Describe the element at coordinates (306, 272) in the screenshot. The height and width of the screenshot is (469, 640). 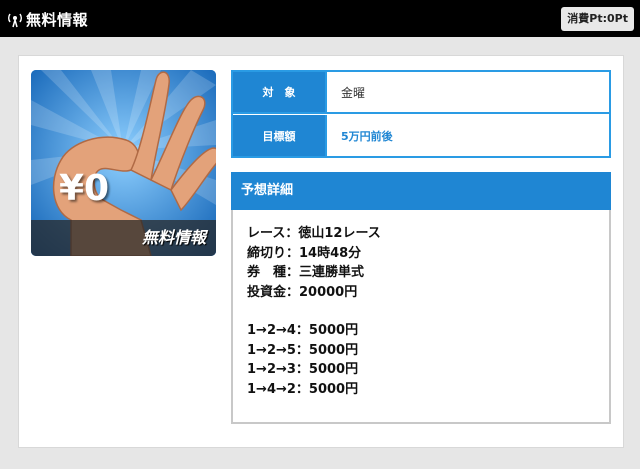
I see `detail-line-ticket-type: 券 種：三連勝単式` at that location.